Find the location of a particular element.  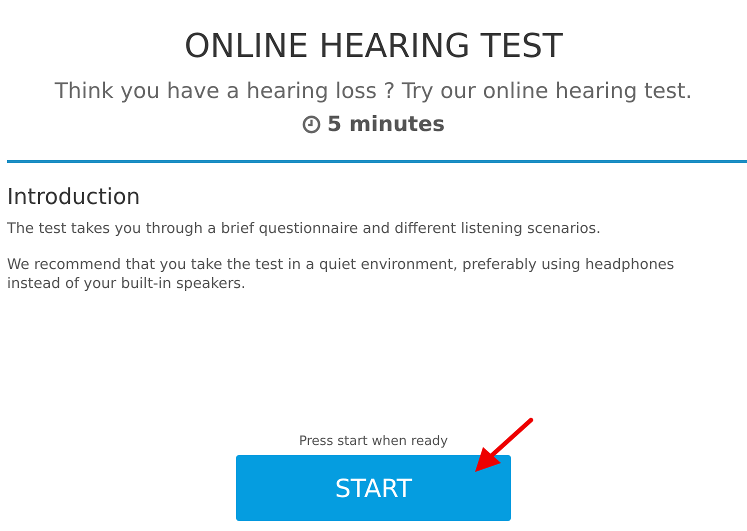

section-heading: Introduction is located at coordinates (74, 197).